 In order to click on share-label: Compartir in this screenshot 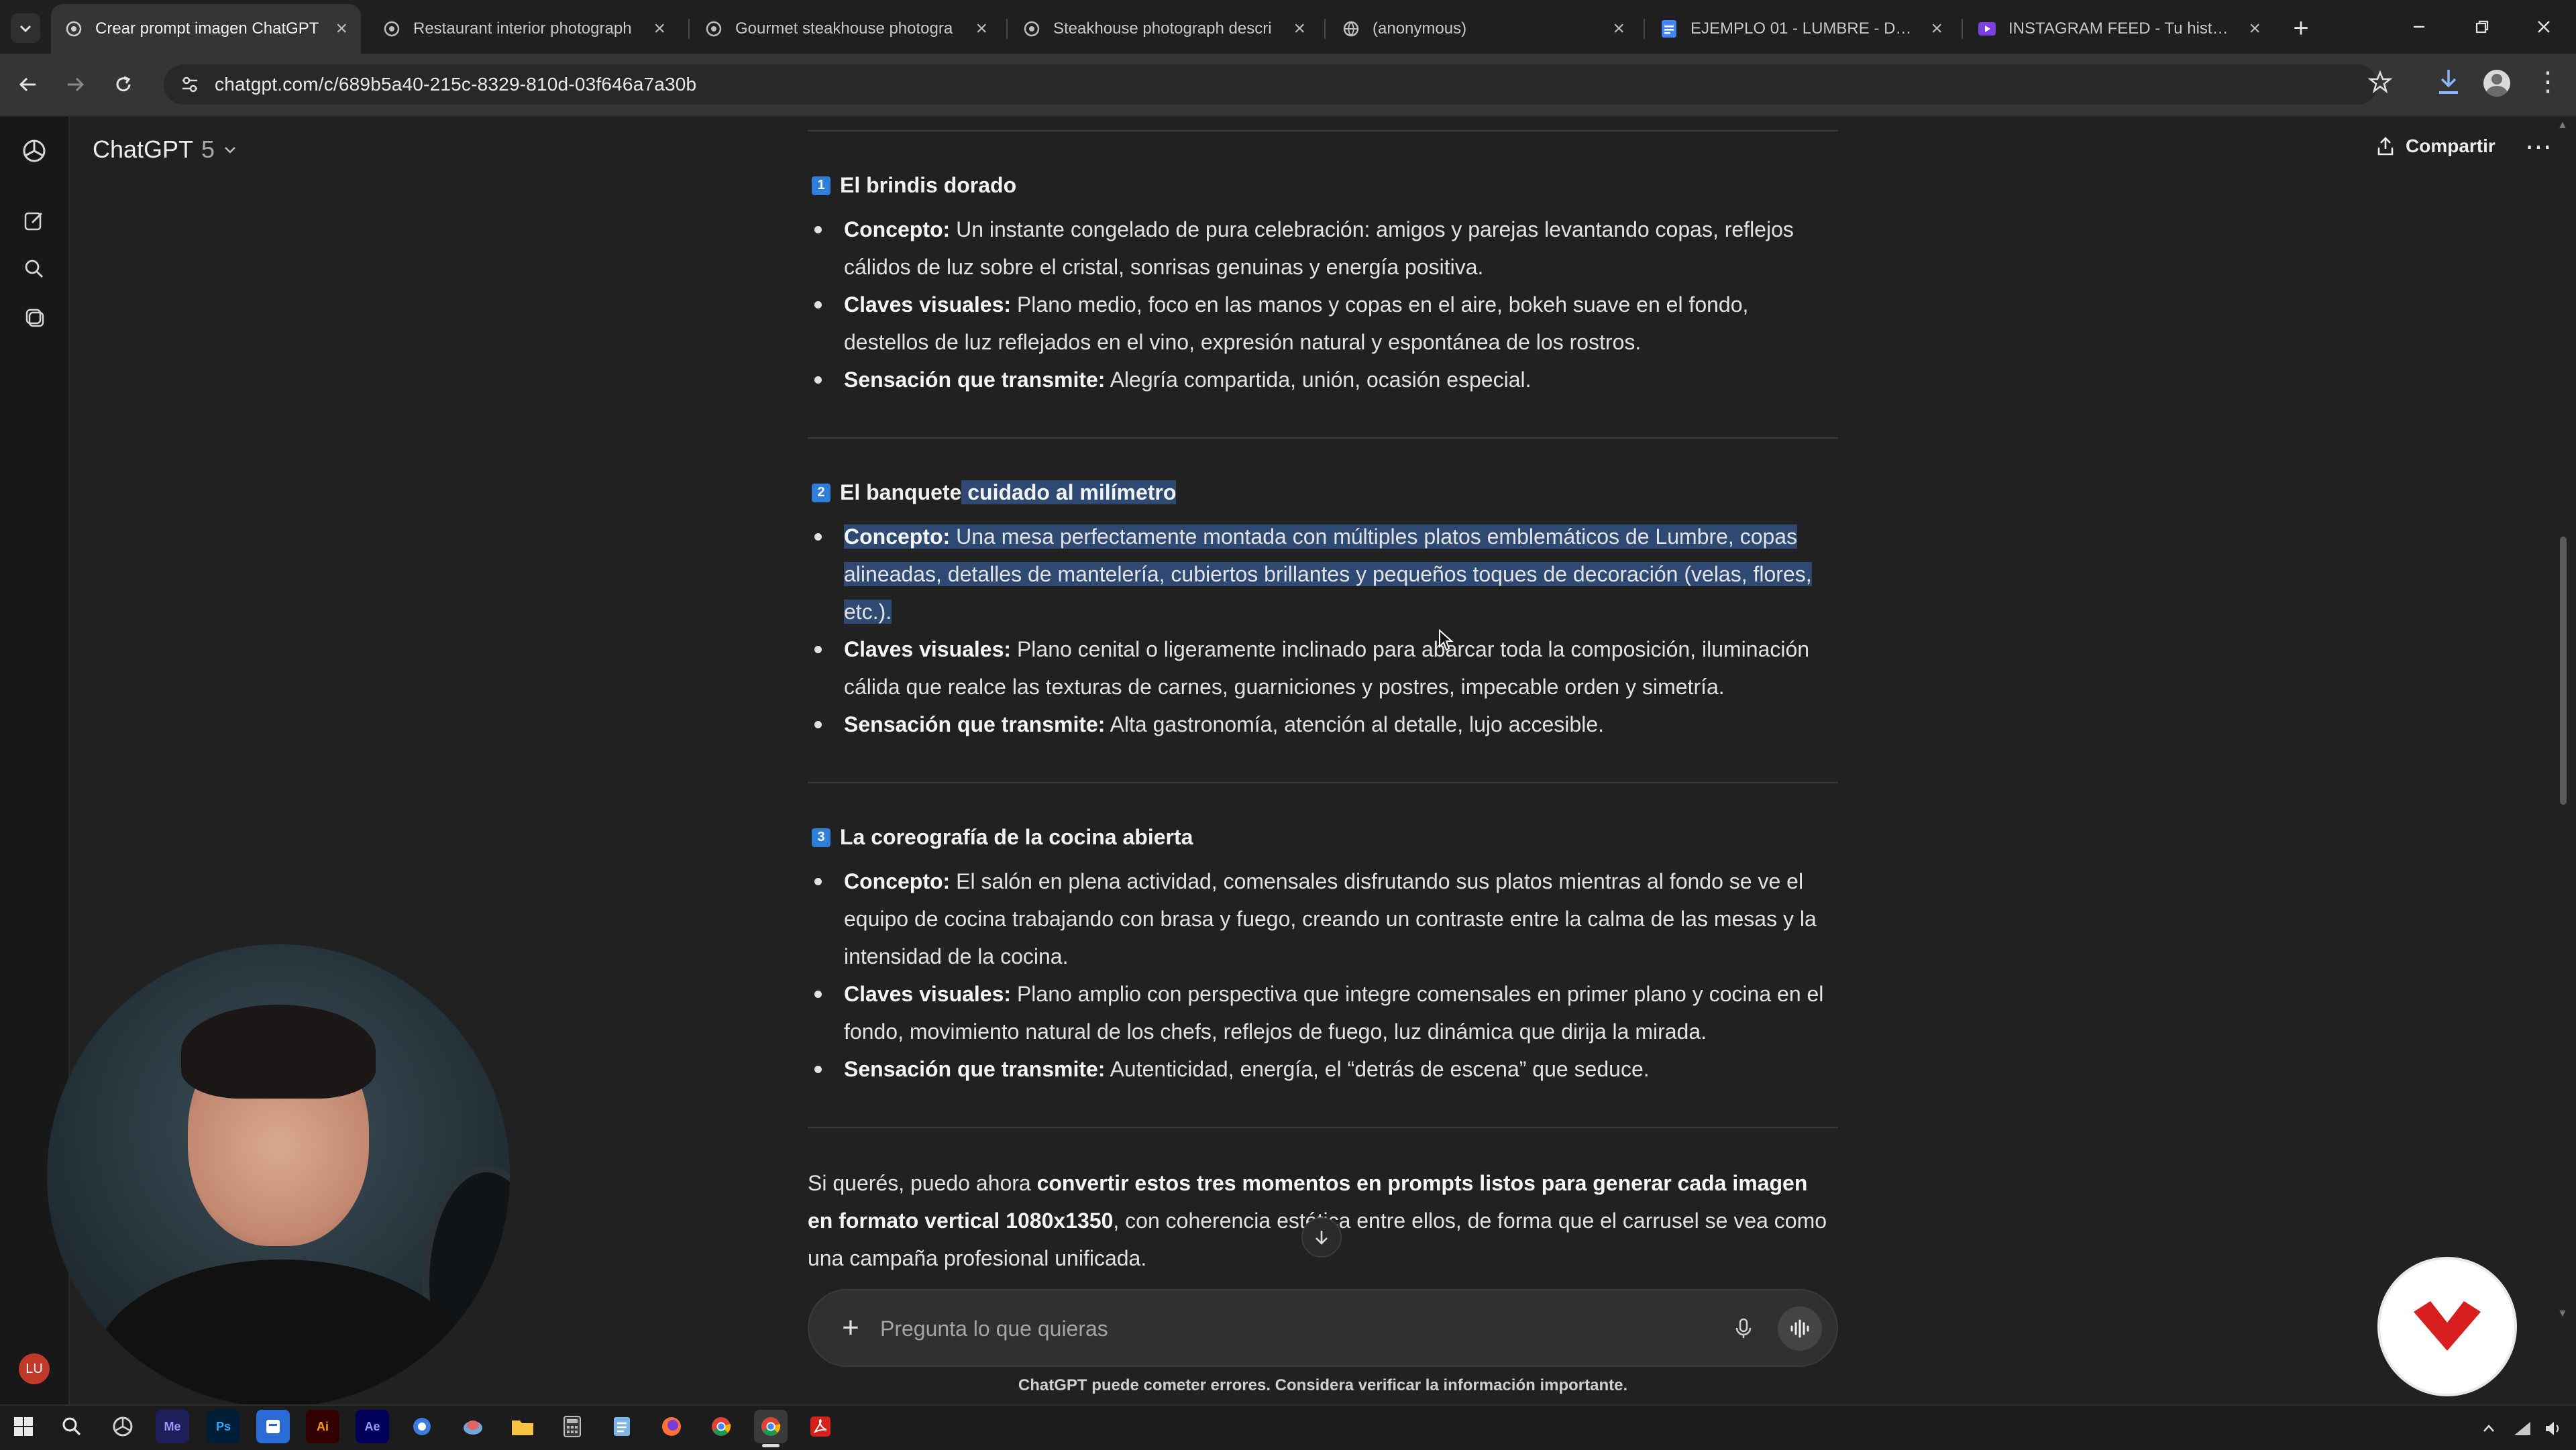, I will do `click(2451, 145)`.